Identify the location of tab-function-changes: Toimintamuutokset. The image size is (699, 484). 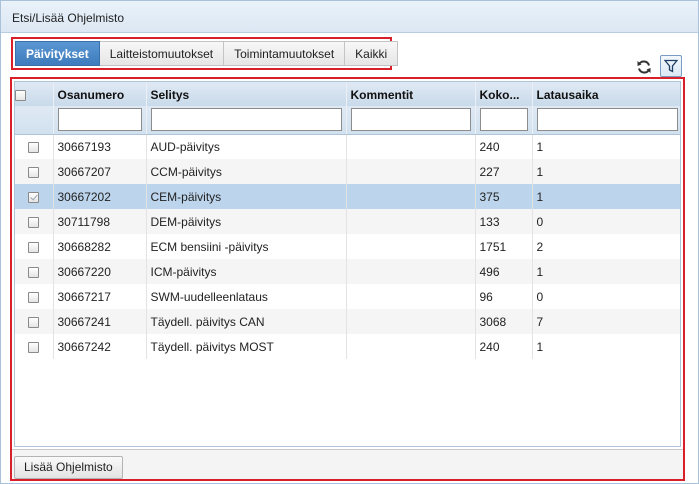
(285, 53).